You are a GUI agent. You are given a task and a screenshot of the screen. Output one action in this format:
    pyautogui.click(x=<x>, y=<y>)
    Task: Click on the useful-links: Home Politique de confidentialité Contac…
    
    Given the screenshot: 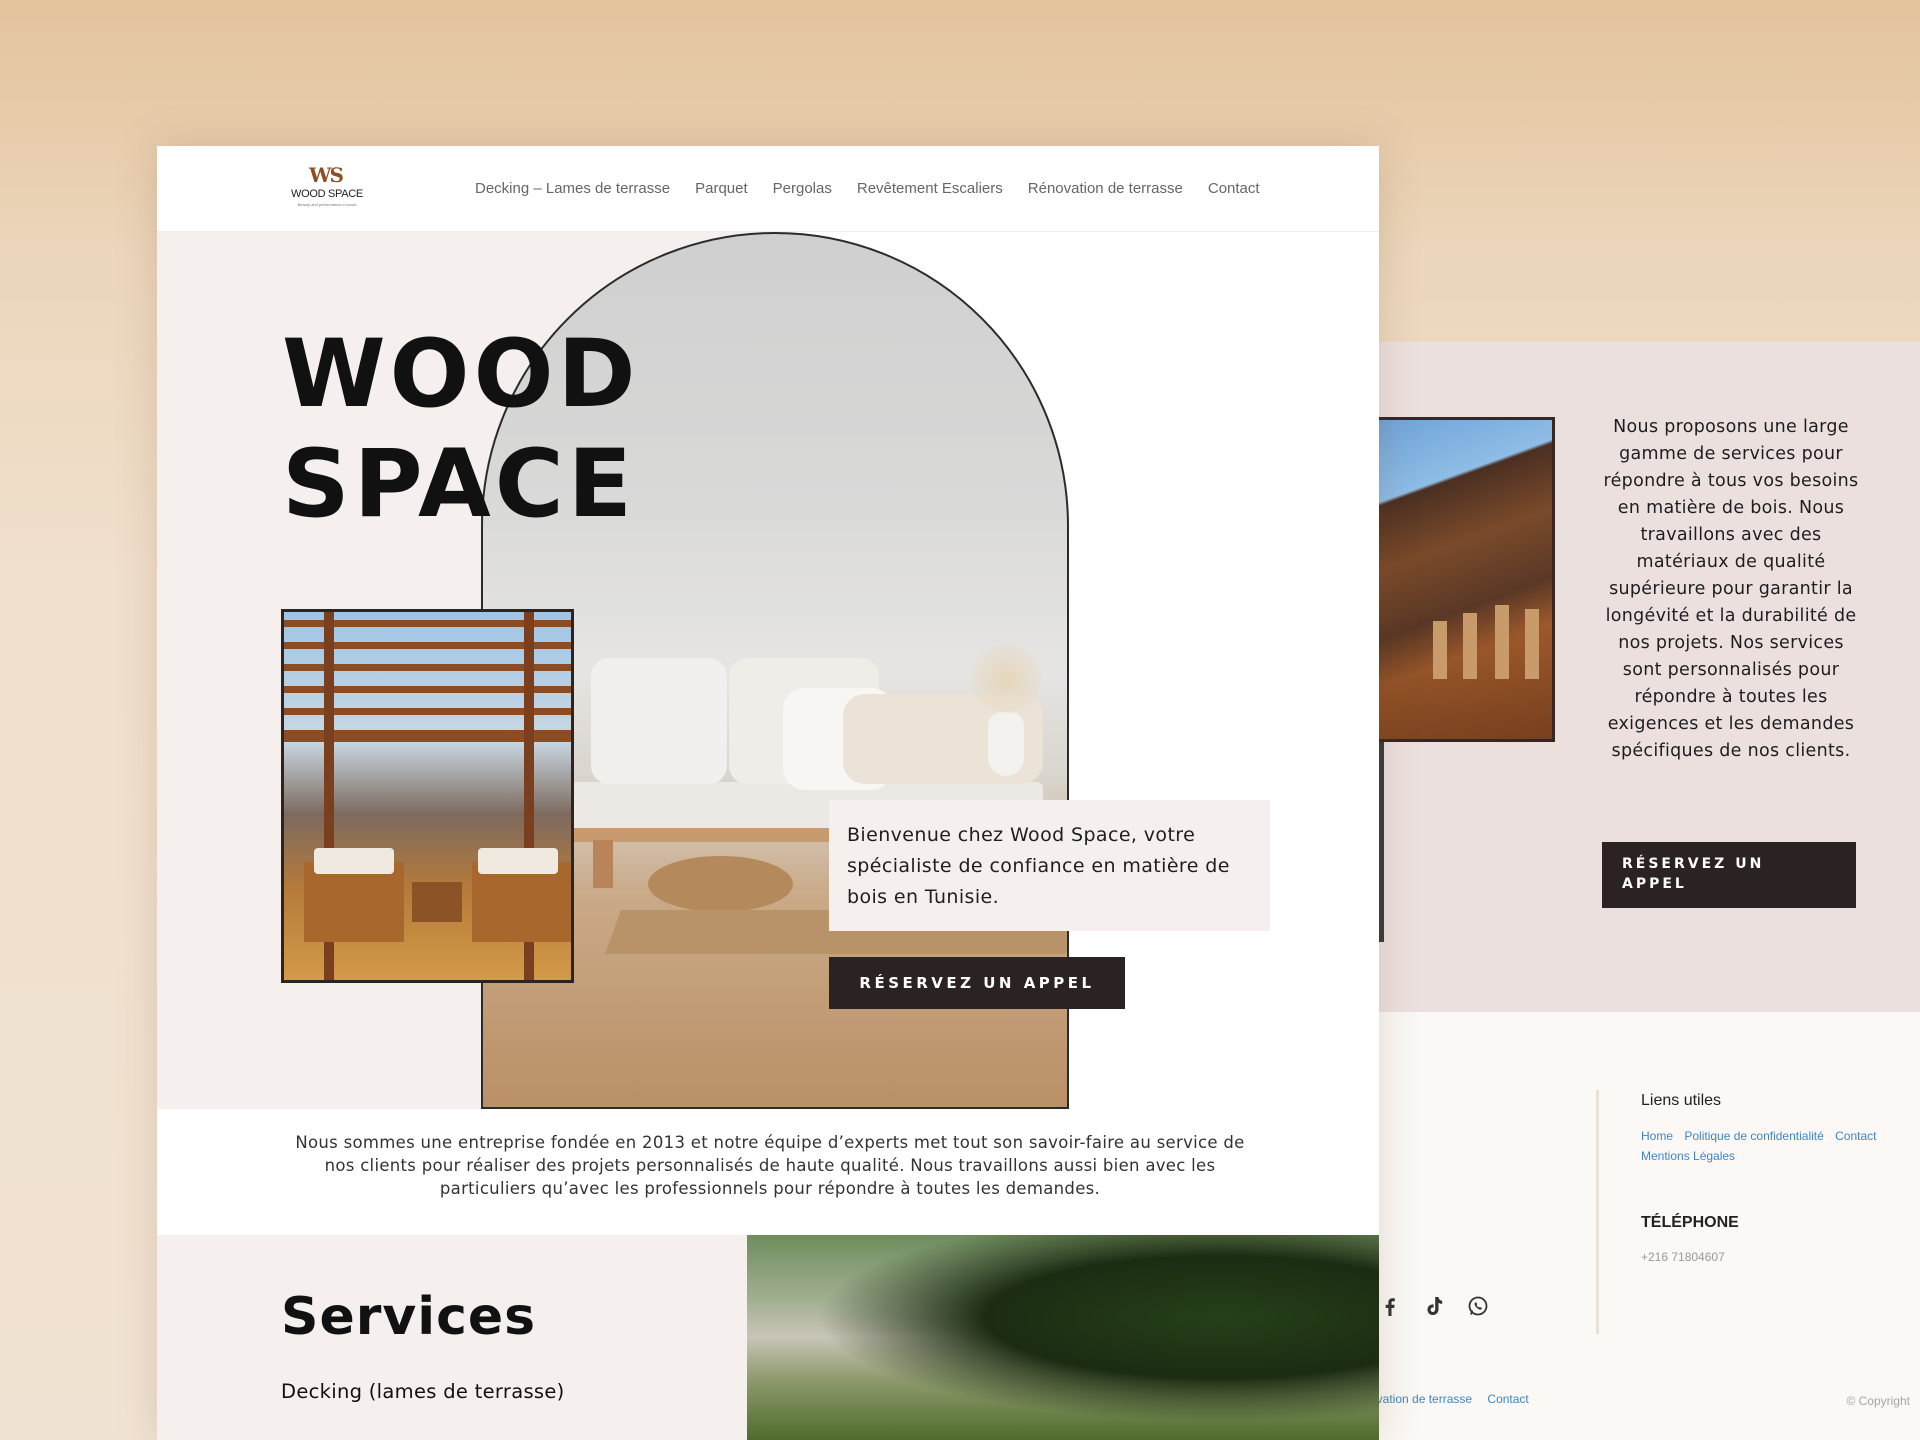 What is the action you would take?
    pyautogui.click(x=1776, y=1146)
    